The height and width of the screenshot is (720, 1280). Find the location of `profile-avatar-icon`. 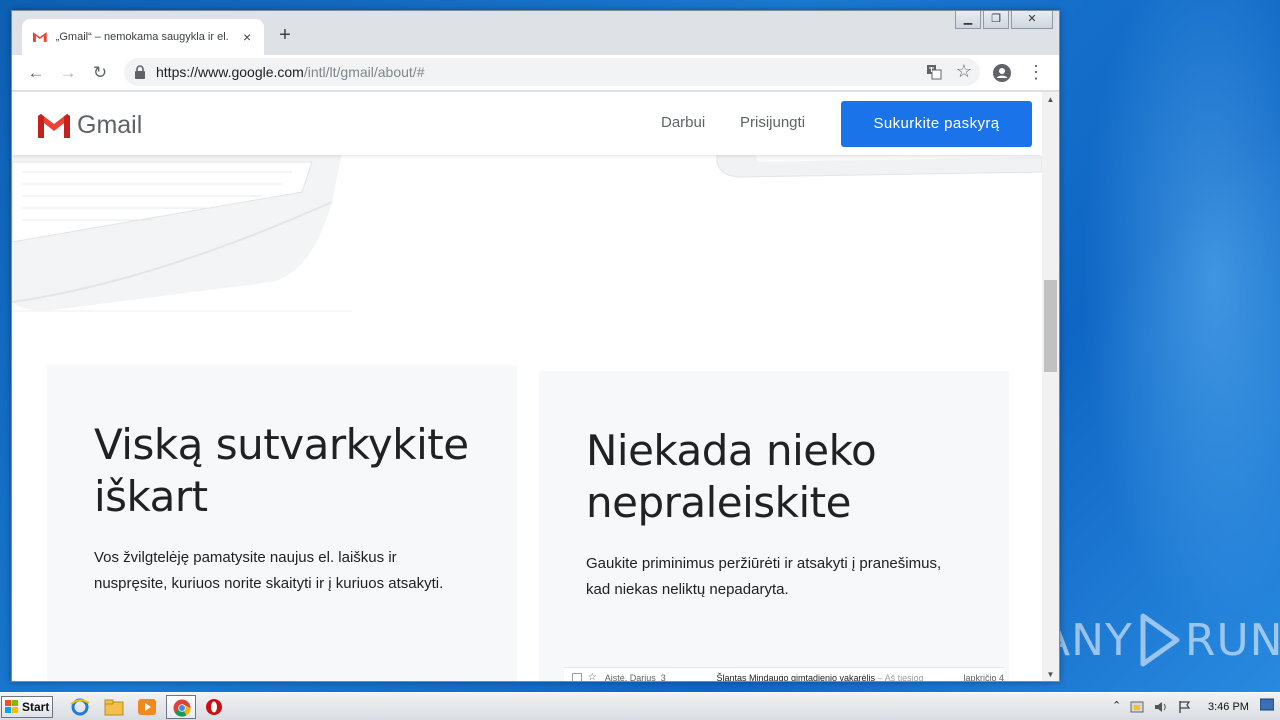

profile-avatar-icon is located at coordinates (1002, 73).